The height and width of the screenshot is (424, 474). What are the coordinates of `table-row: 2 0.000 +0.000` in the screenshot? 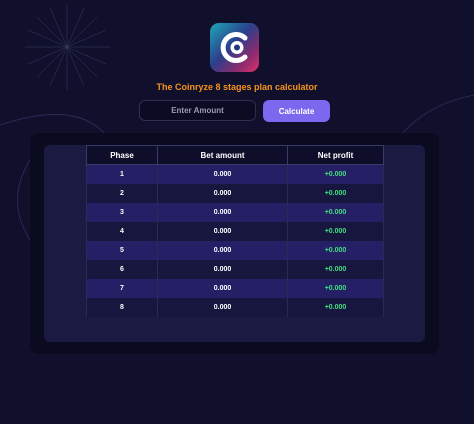 It's located at (235, 193).